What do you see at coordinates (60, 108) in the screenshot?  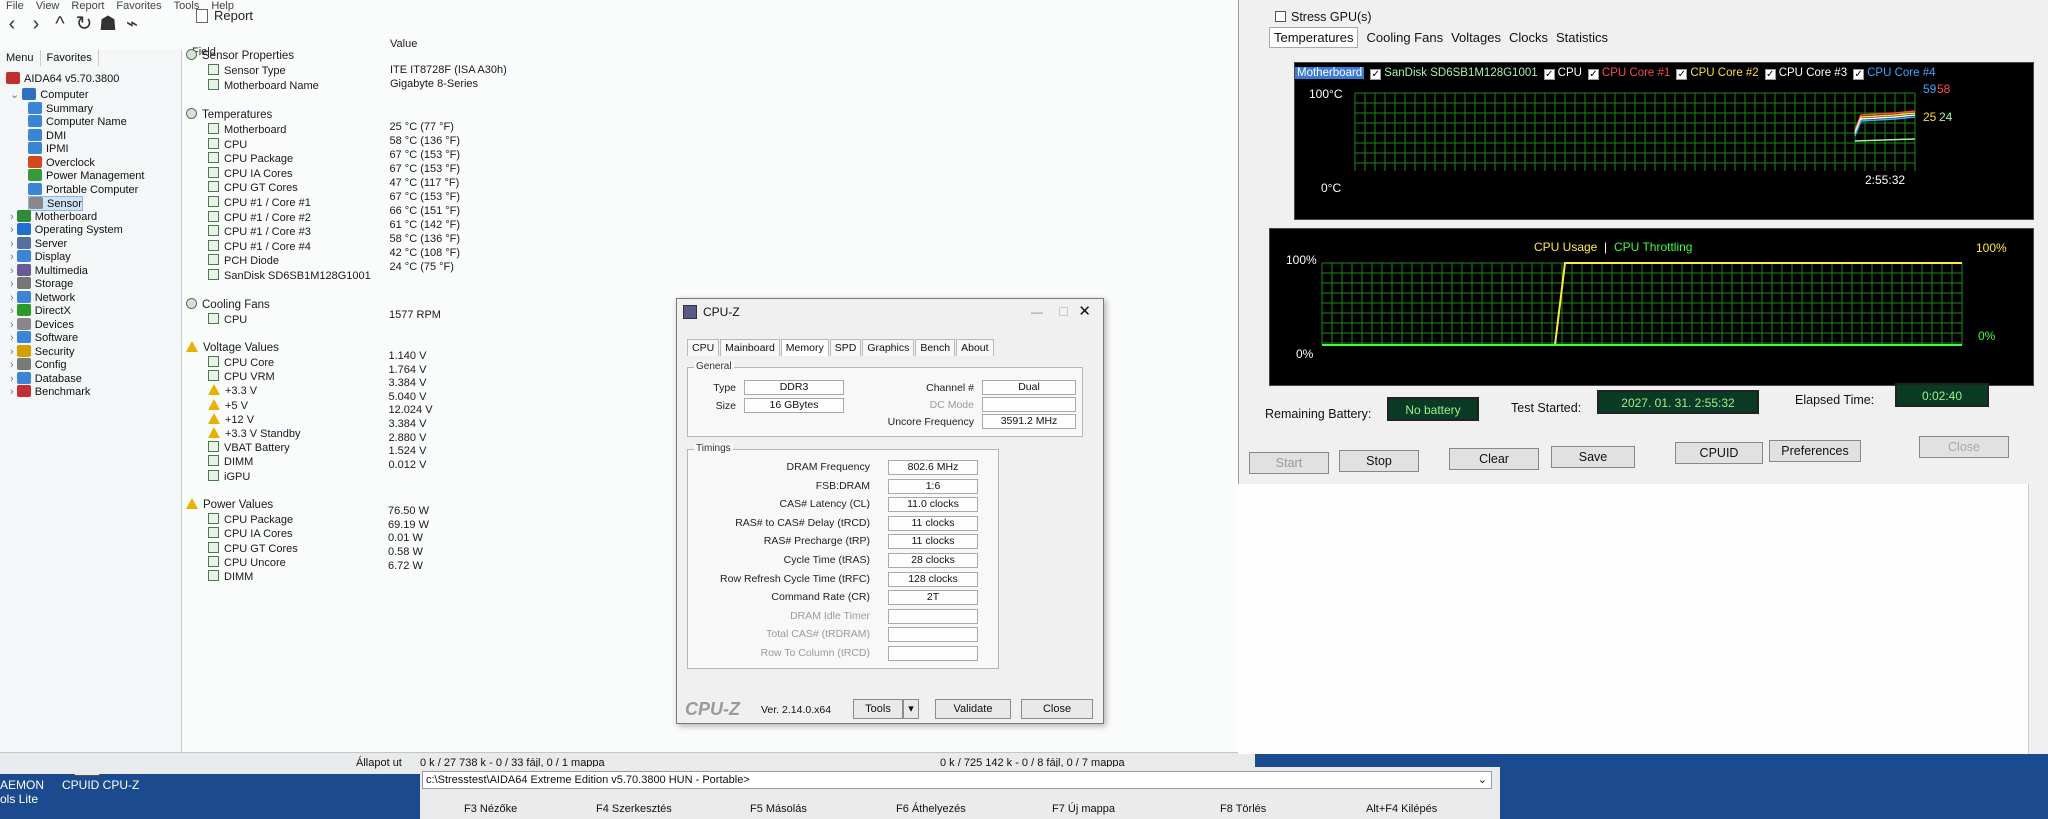 I see `tree-item: Summary` at bounding box center [60, 108].